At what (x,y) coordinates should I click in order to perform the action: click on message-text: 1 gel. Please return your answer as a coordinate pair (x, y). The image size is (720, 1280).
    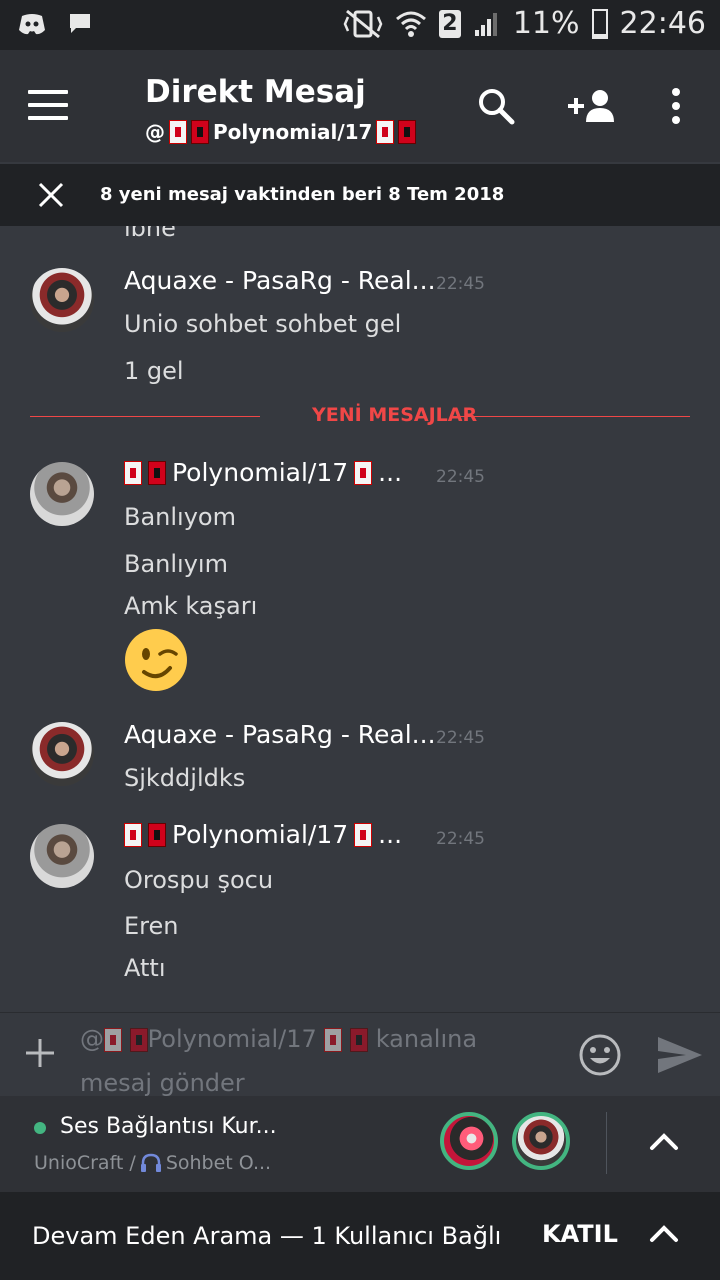
    Looking at the image, I should click on (154, 371).